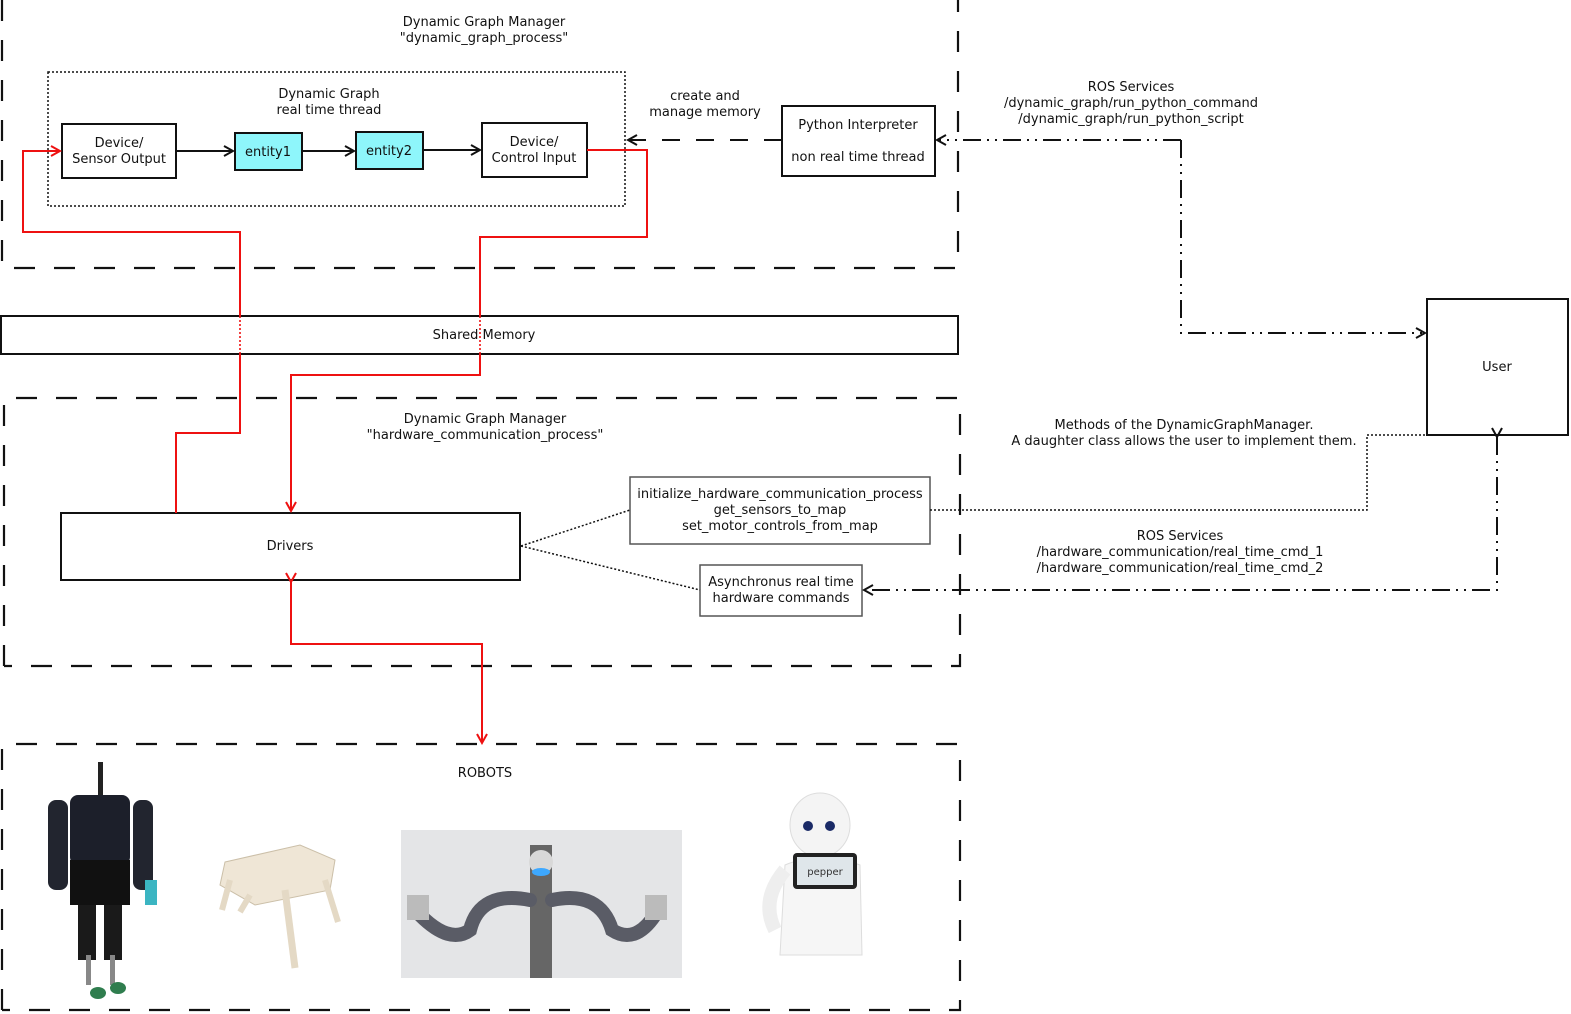 This screenshot has width=1571, height=1014. I want to click on drivers-node: Drivers, so click(290, 546).